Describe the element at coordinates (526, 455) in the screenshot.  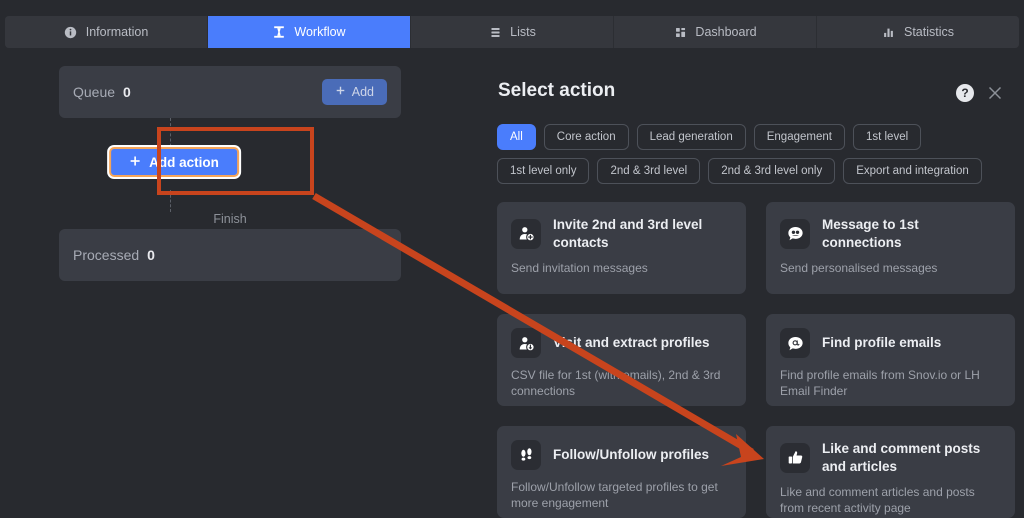
I see `footprints-icon` at that location.